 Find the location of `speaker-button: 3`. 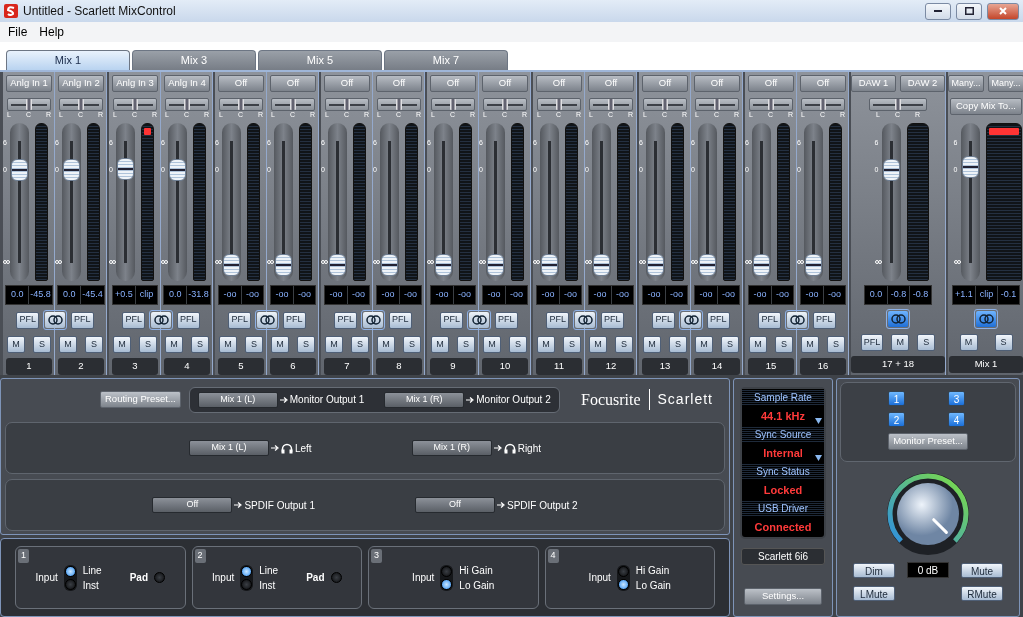

speaker-button: 3 is located at coordinates (956, 398).